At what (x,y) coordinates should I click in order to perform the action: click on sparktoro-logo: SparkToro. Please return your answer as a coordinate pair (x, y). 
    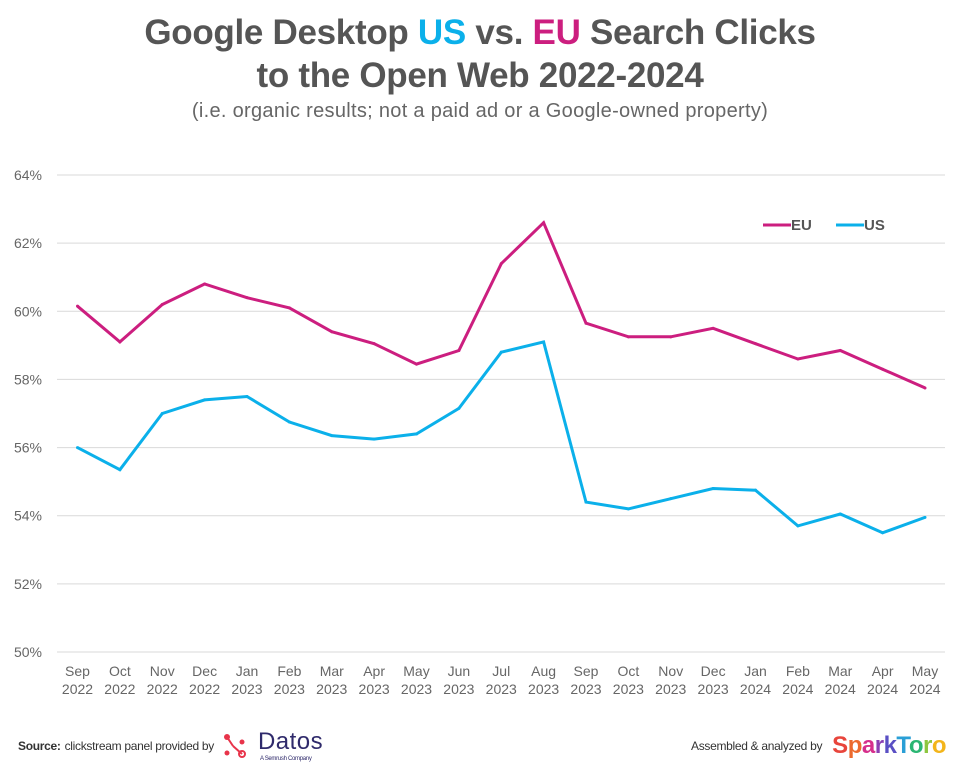
    Looking at the image, I should click on (889, 746).